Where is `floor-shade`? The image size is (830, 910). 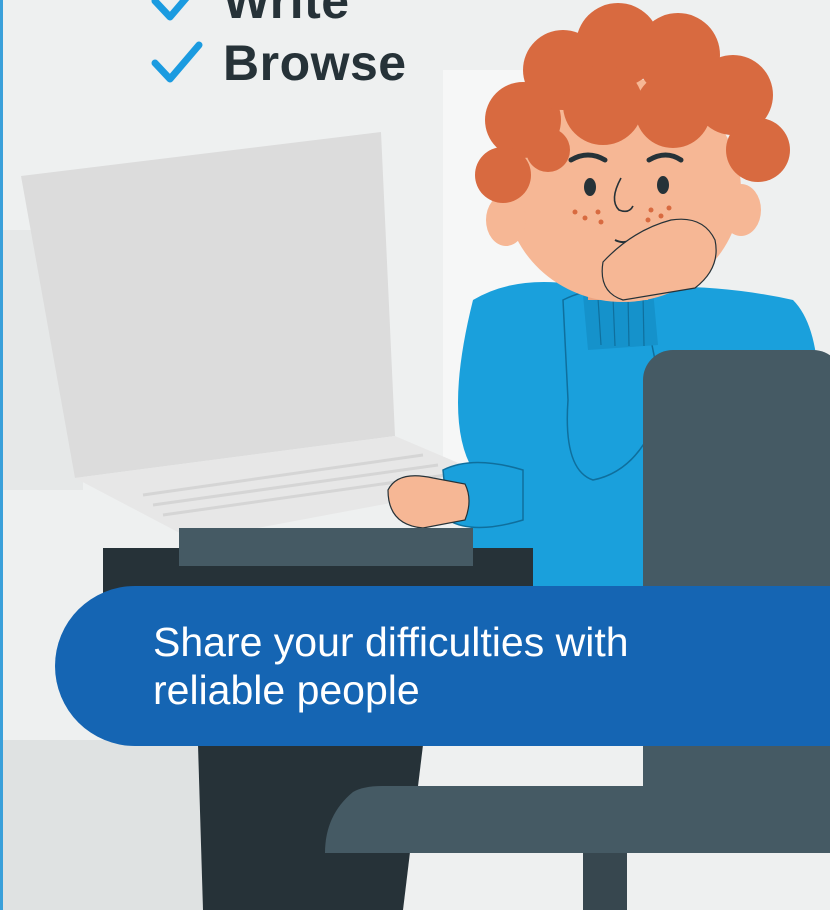 floor-shade is located at coordinates (103, 825).